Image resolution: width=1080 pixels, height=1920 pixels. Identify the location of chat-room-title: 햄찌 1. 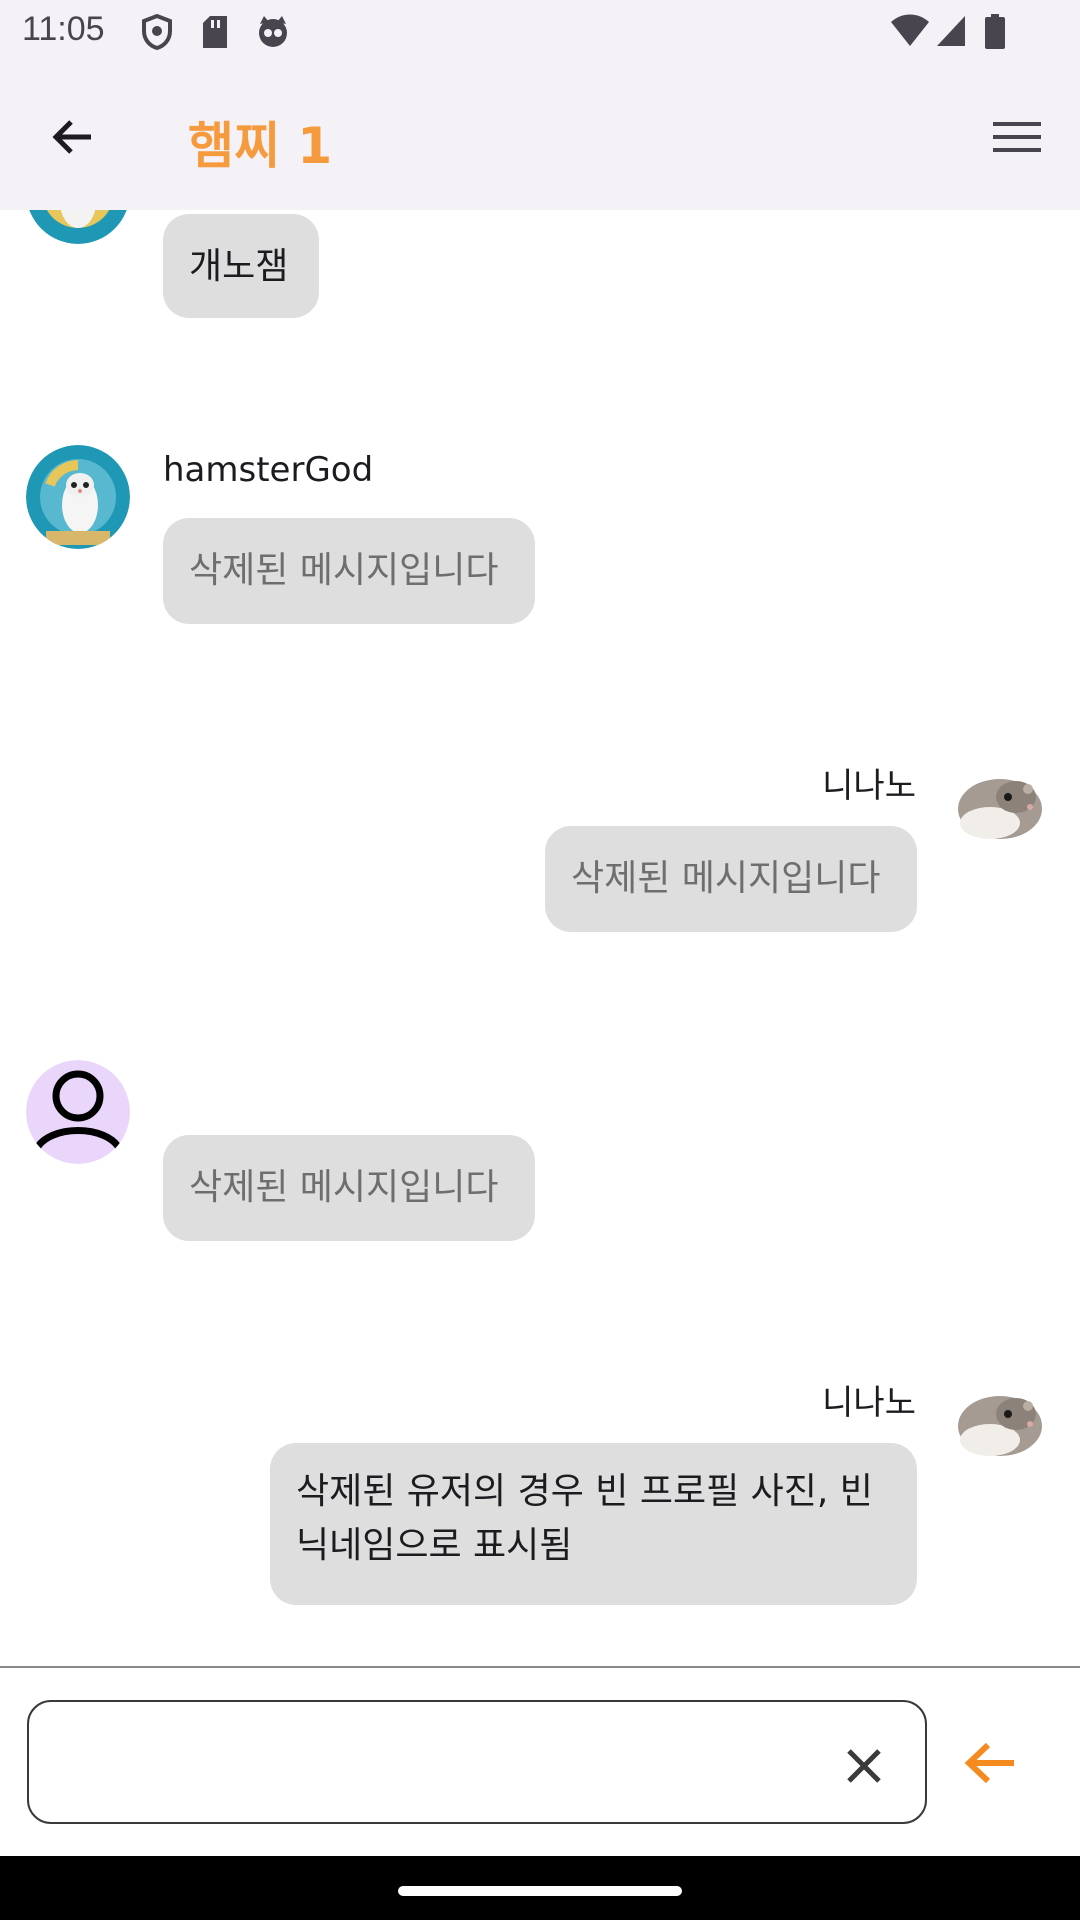
(260, 146).